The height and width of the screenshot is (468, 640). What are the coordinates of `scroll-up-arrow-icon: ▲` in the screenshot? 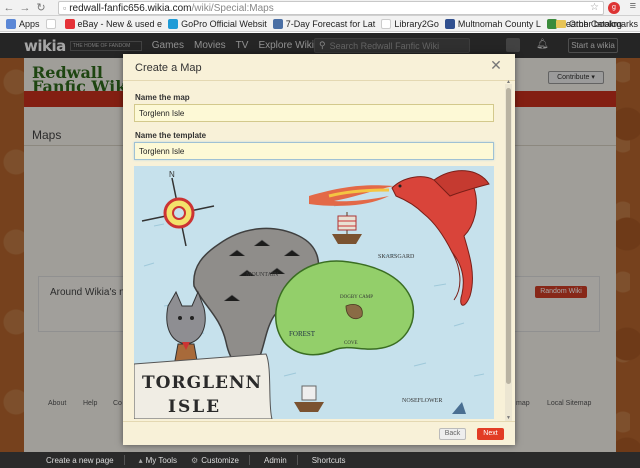 It's located at (508, 82).